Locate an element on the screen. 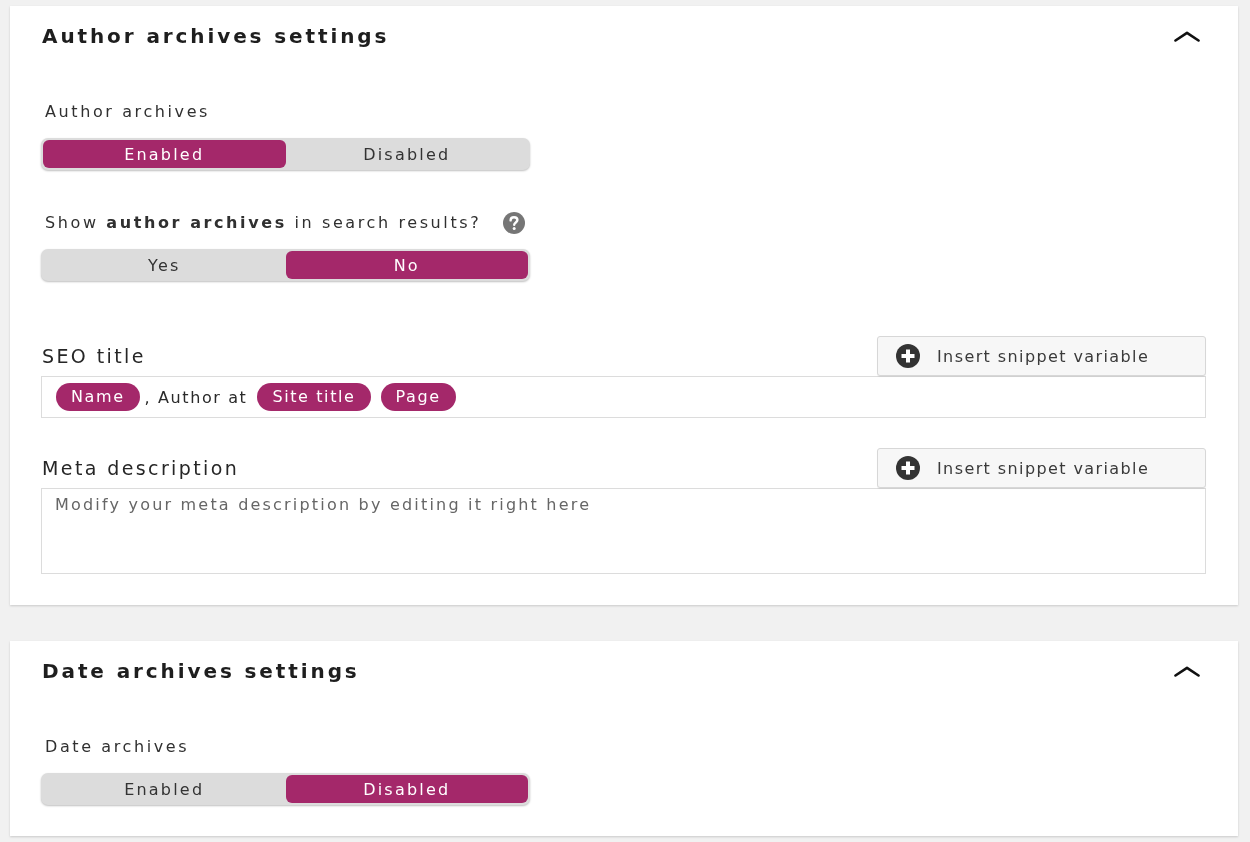  help-icon is located at coordinates (514, 223).